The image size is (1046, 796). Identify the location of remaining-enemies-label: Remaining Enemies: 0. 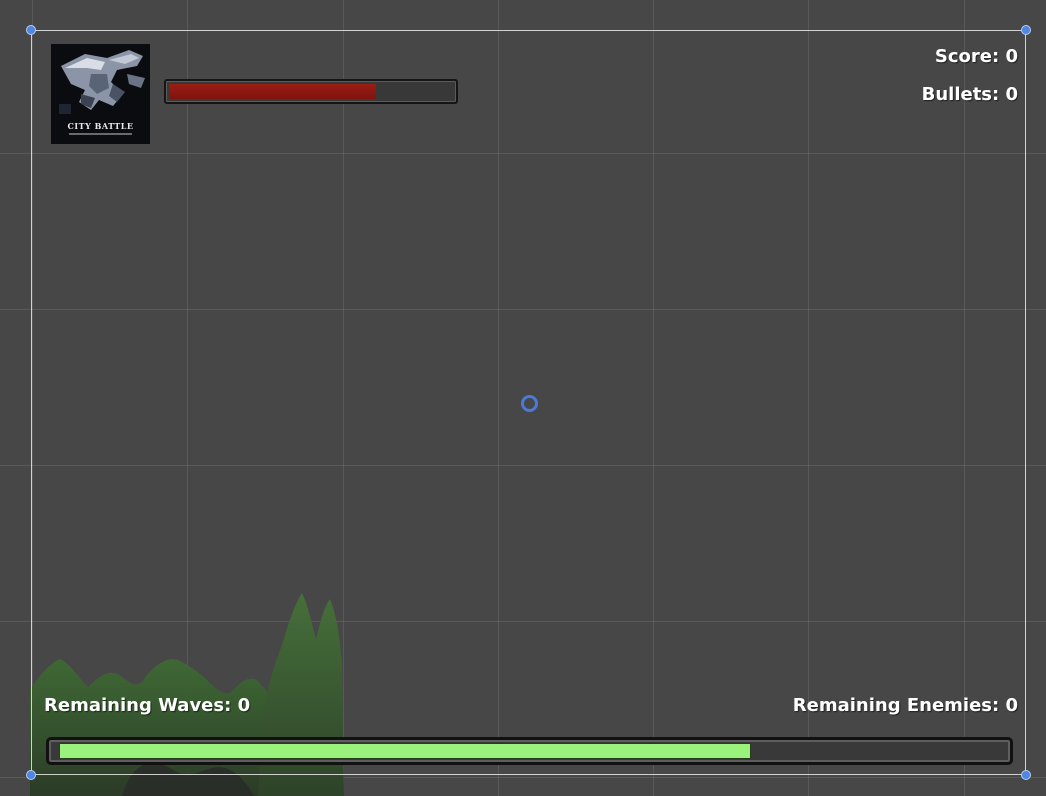
(905, 705).